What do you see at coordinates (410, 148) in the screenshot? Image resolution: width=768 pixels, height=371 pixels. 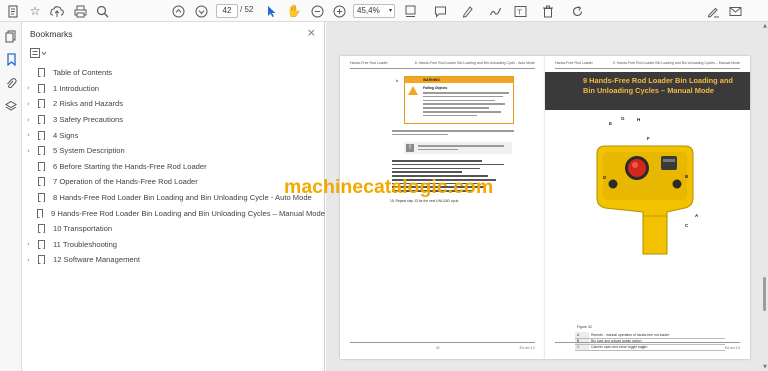 I see `note-icon: !` at bounding box center [410, 148].